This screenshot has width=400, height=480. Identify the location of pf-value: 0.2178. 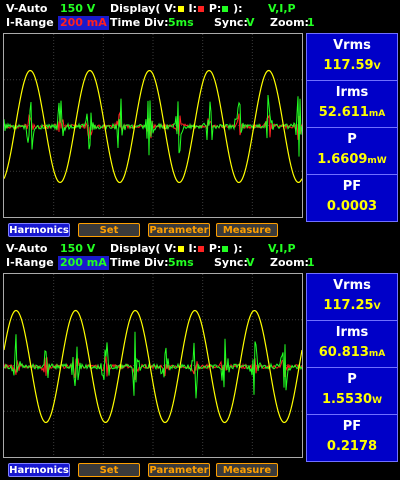
(352, 446).